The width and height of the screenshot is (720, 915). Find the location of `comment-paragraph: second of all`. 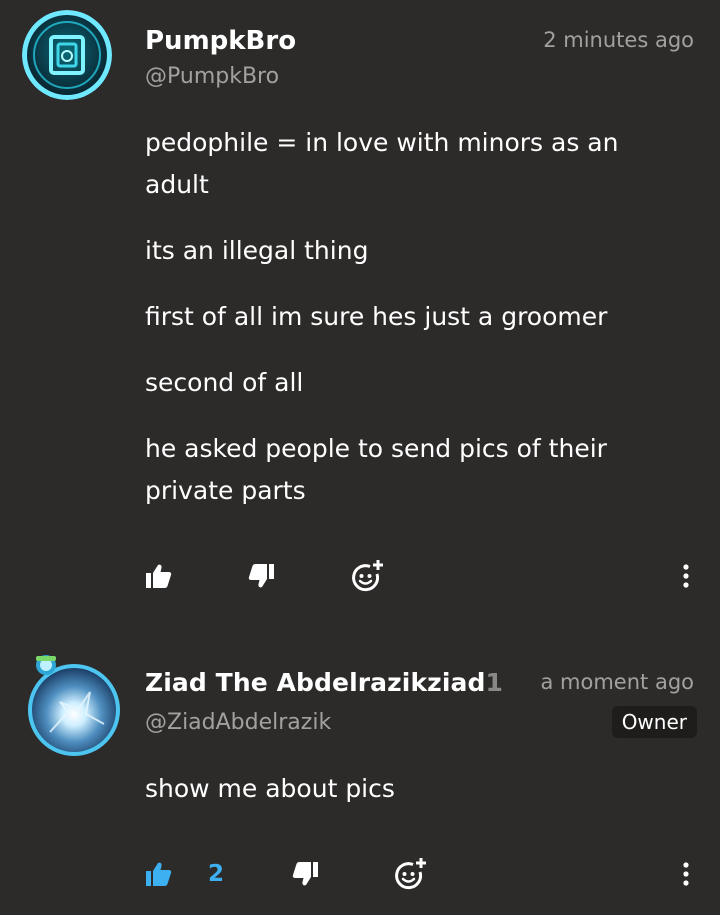

comment-paragraph: second of all is located at coordinates (224, 382).